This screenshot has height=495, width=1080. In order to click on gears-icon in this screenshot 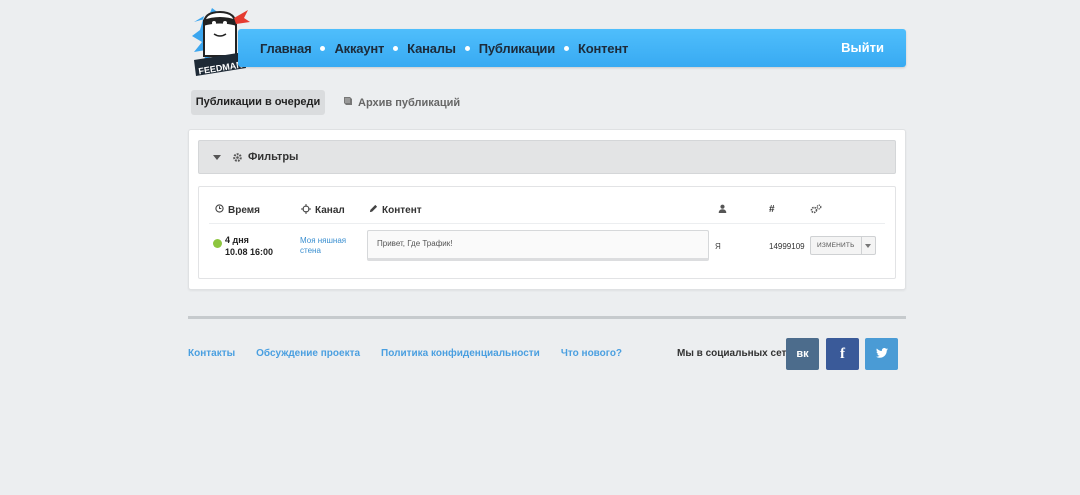, I will do `click(816, 210)`.